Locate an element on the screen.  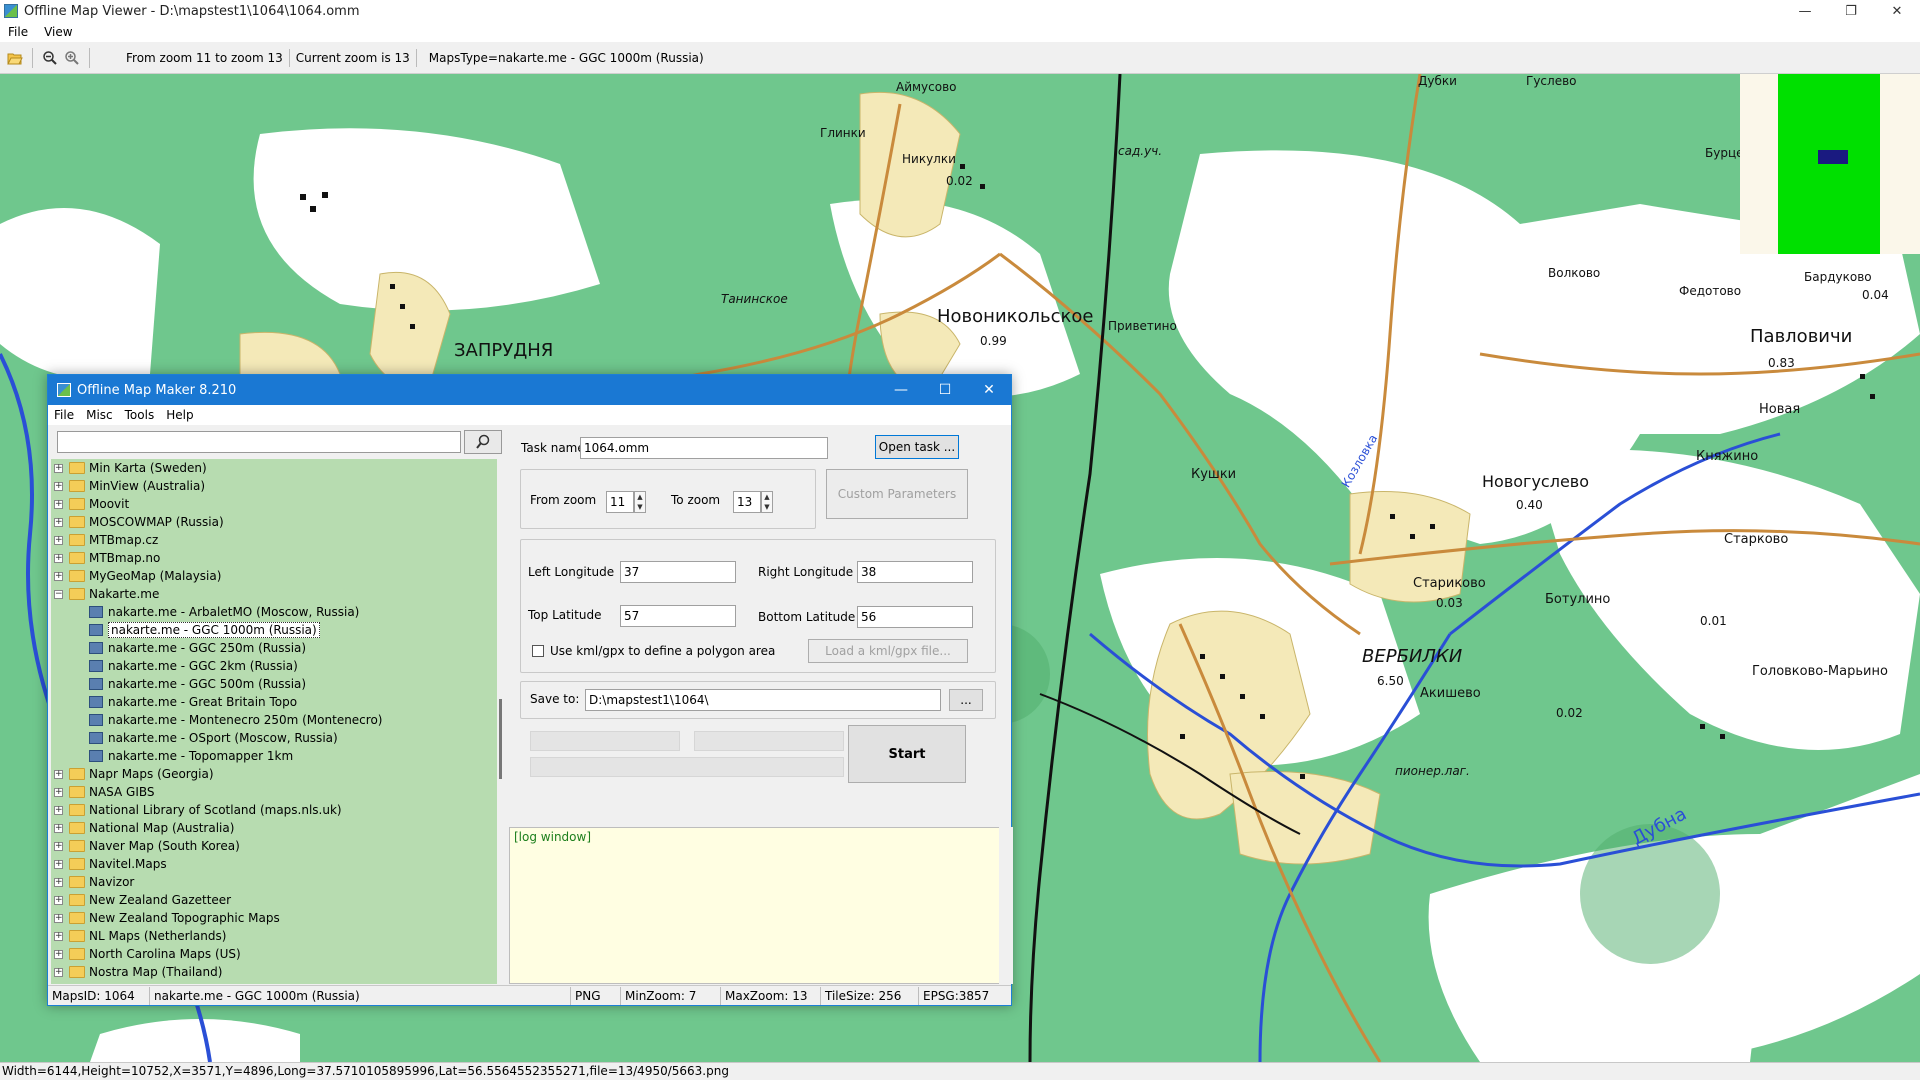
tree-item-label: MTBmap.cz is located at coordinates (124, 540).